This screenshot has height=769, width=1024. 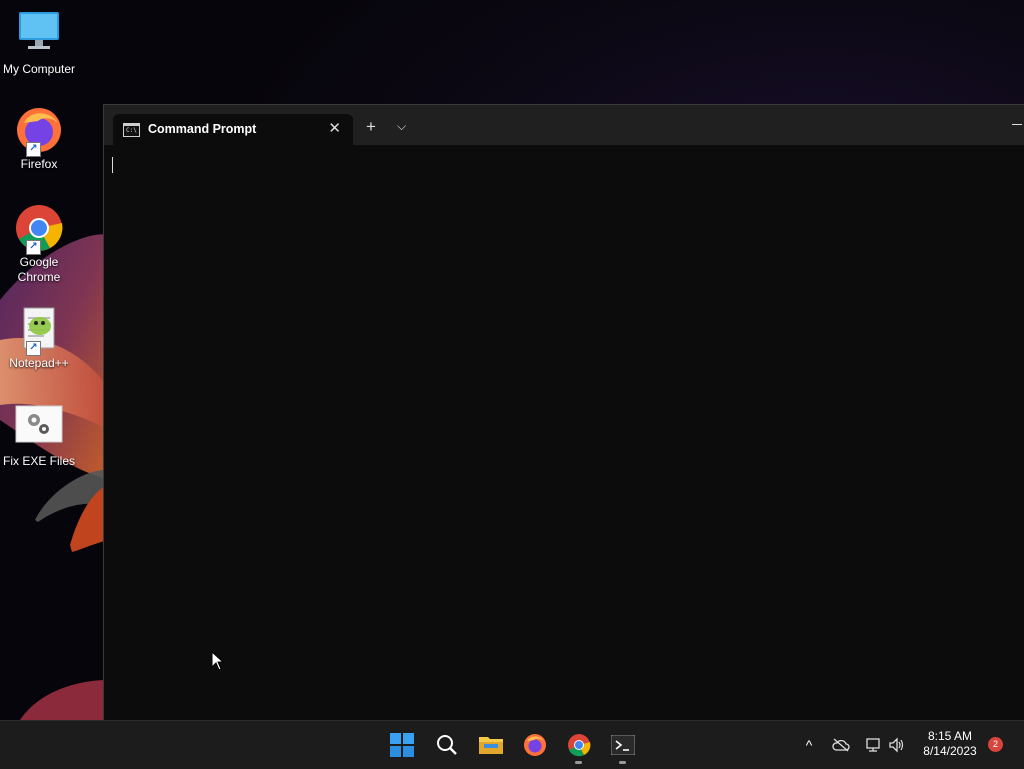 I want to click on network-icon, so click(x=873, y=745).